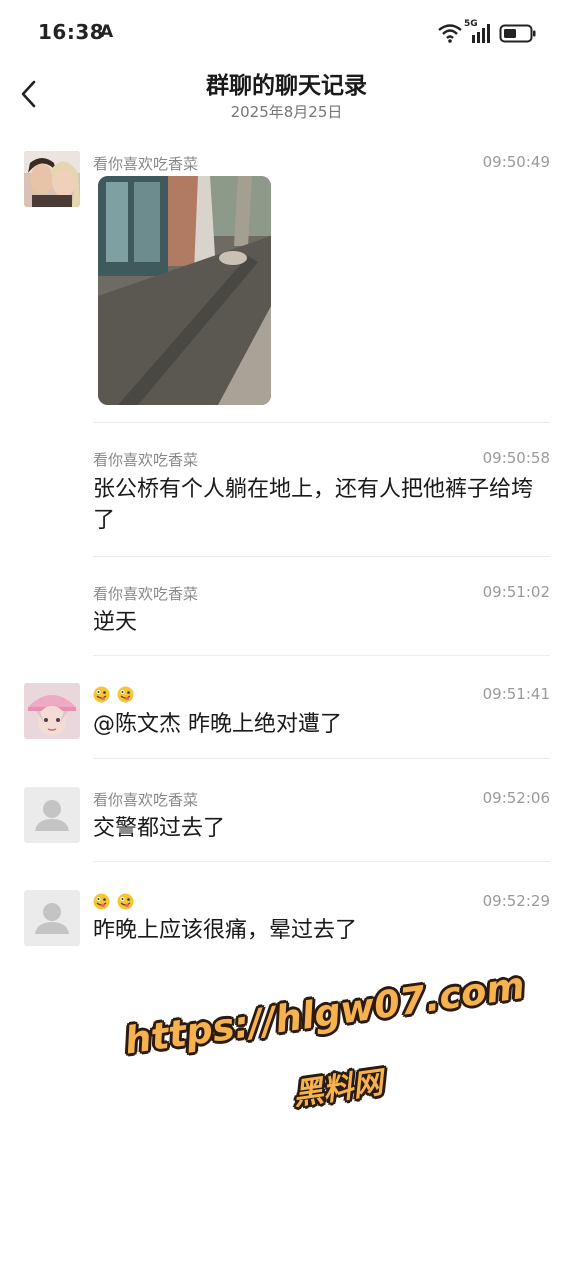 The height and width of the screenshot is (1280, 573). Describe the element at coordinates (159, 828) in the screenshot. I see `message-text: 交警都过去了` at that location.